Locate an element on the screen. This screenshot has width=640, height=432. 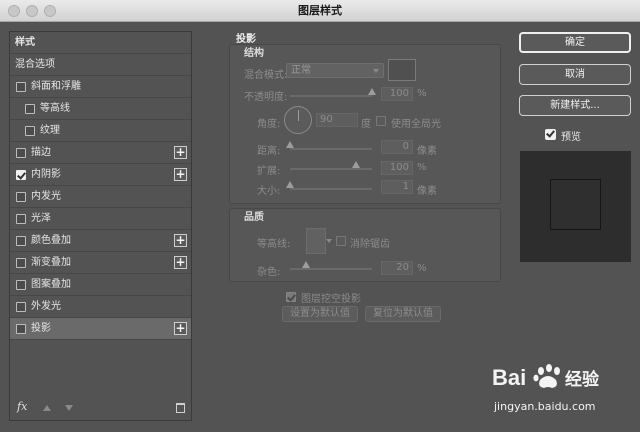
style-label: 纹理 is located at coordinates (50, 130).